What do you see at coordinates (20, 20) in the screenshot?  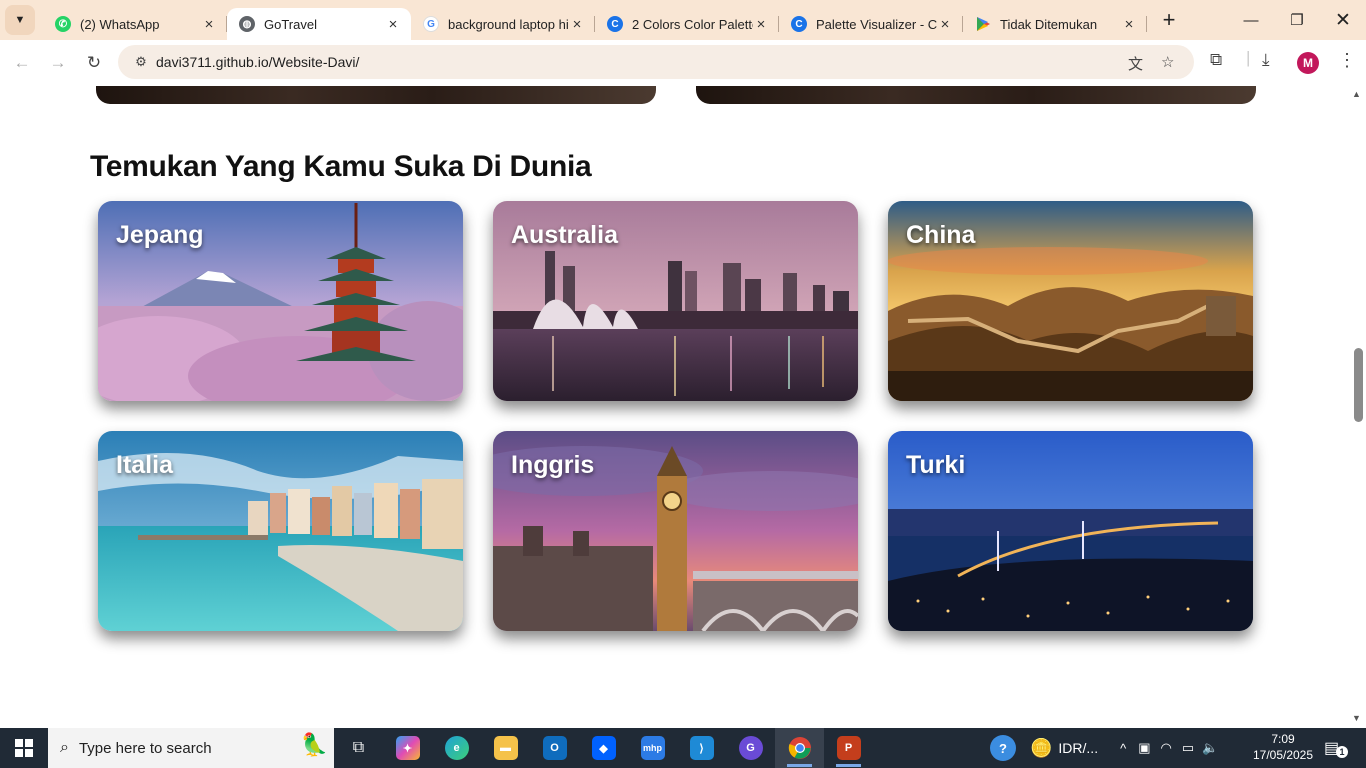 I see `tab-search-button: ▼` at bounding box center [20, 20].